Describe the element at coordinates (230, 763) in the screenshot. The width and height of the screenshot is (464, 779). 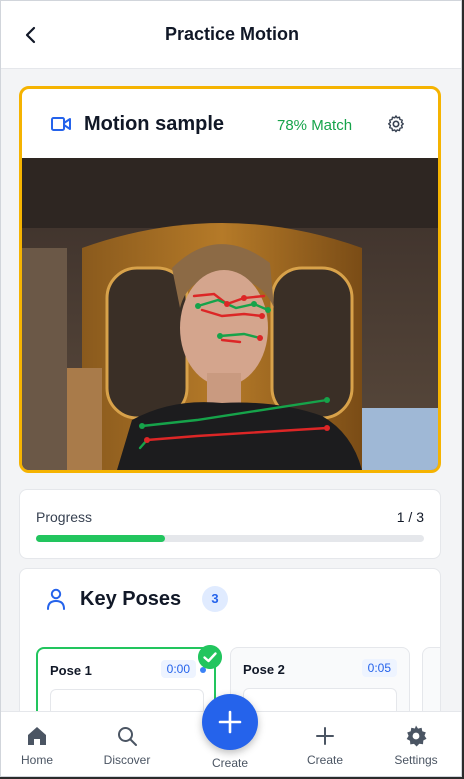
I see `fab-label: Create` at that location.